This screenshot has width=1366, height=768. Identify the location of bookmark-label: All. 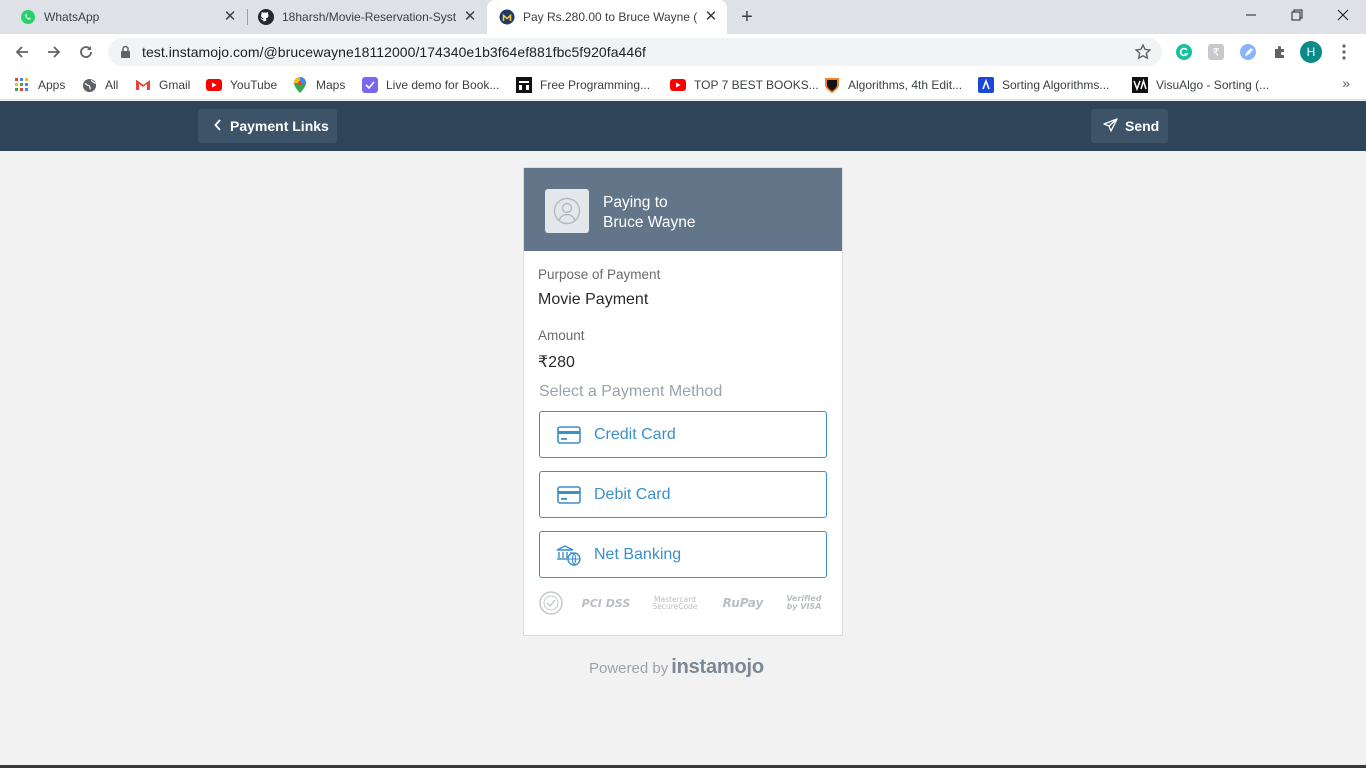
(112, 85).